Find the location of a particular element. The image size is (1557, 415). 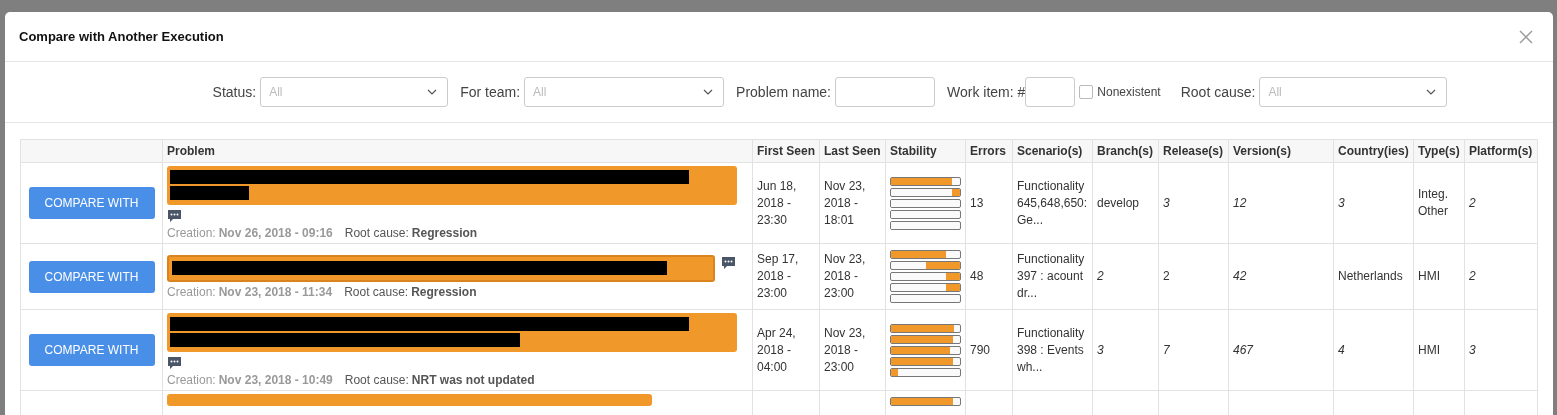

table-cell: 42 is located at coordinates (1240, 276).